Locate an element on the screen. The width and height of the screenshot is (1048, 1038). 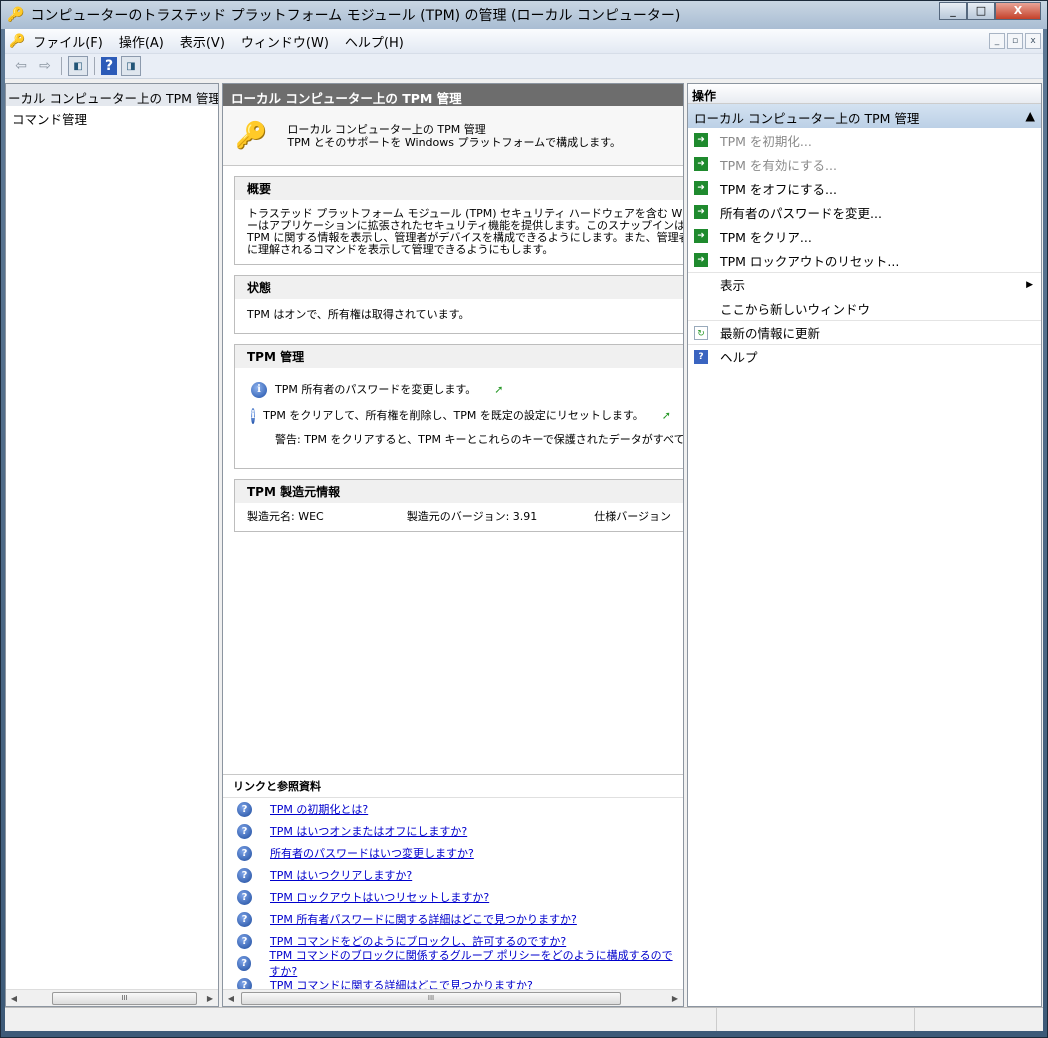
change-password-text: TPM 所有者のパスワードを変更します。 is located at coordinates (376, 389).